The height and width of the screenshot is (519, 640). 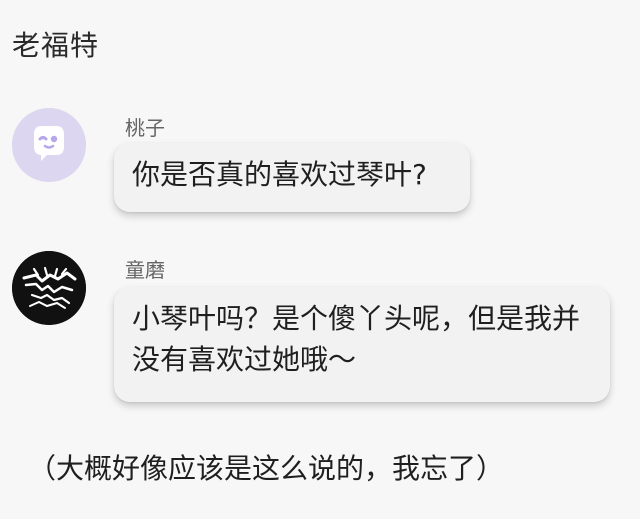 I want to click on page-title: 老福特, so click(x=56, y=45).